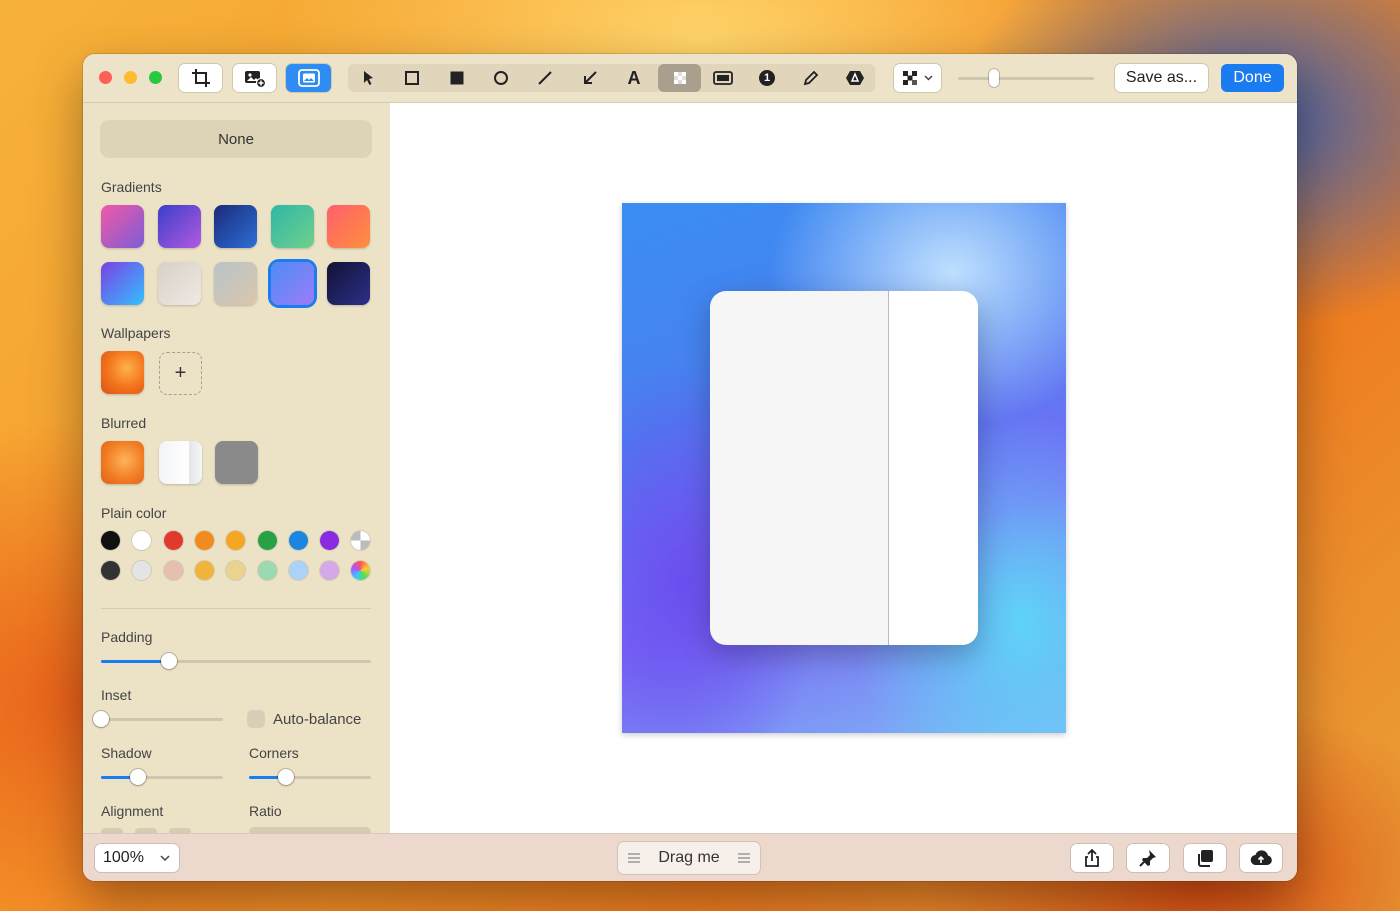 This screenshot has height=911, width=1400. Describe the element at coordinates (122, 462) in the screenshot. I see `blurred-wallpaper-swatch` at that location.